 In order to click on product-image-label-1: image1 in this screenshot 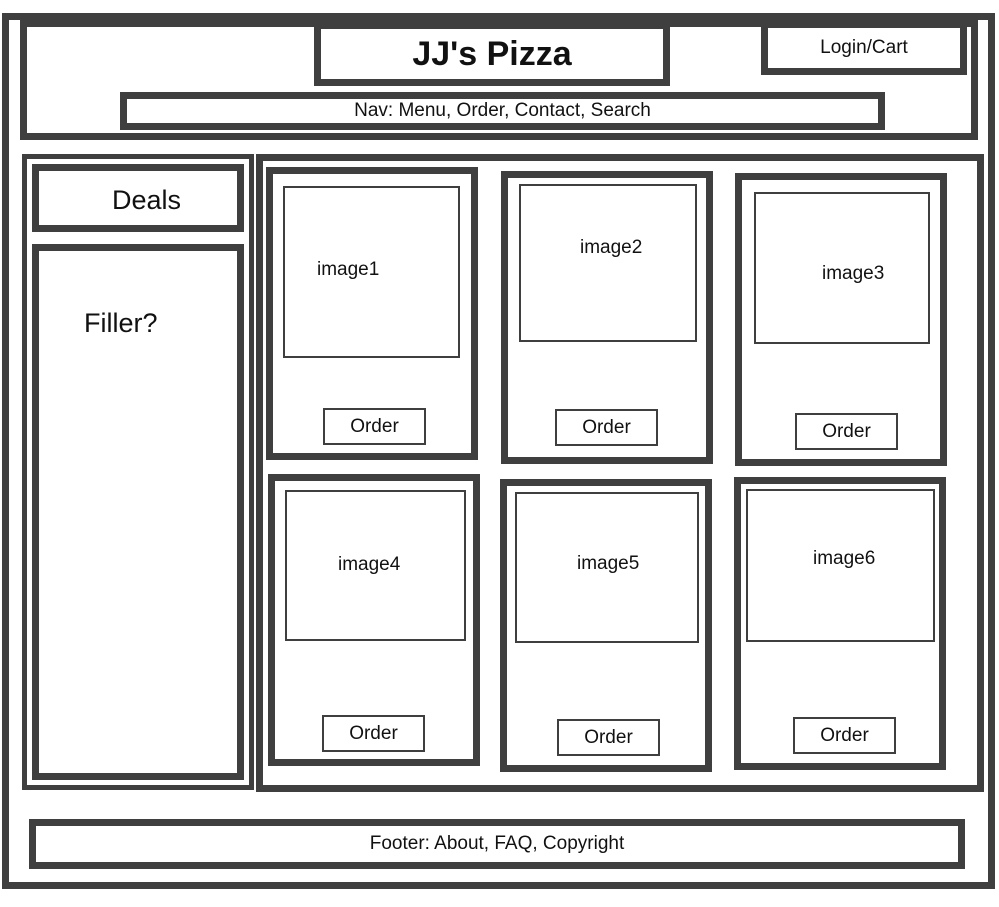, I will do `click(348, 269)`.